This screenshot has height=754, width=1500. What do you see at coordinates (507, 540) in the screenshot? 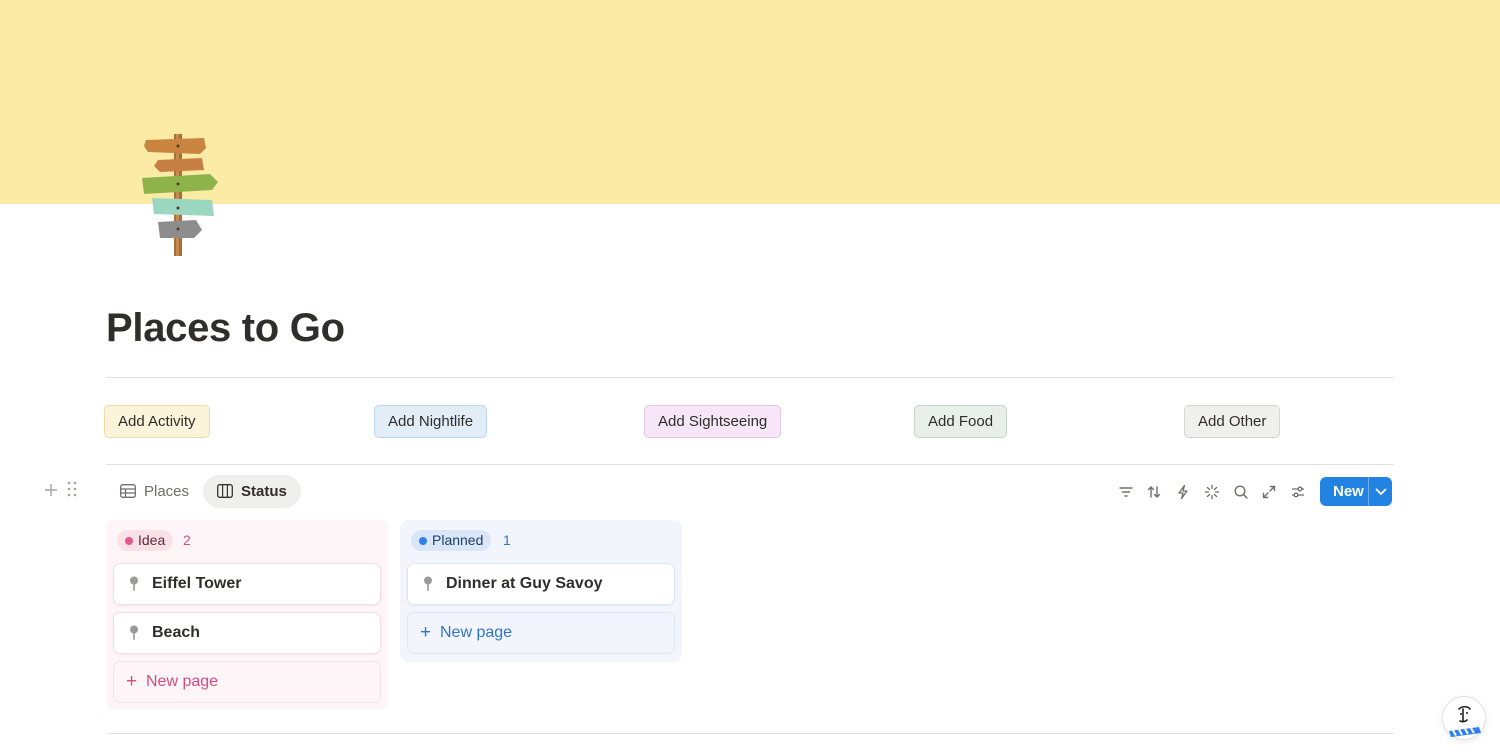
I see `column-count: 1` at bounding box center [507, 540].